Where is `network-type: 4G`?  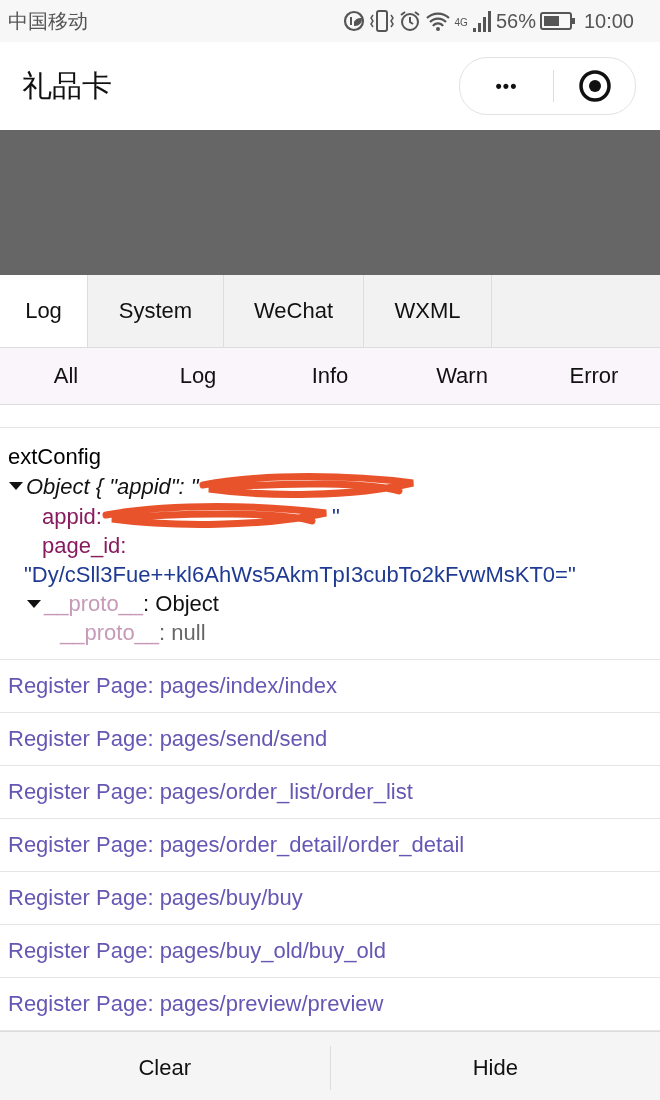 network-type: 4G is located at coordinates (461, 22).